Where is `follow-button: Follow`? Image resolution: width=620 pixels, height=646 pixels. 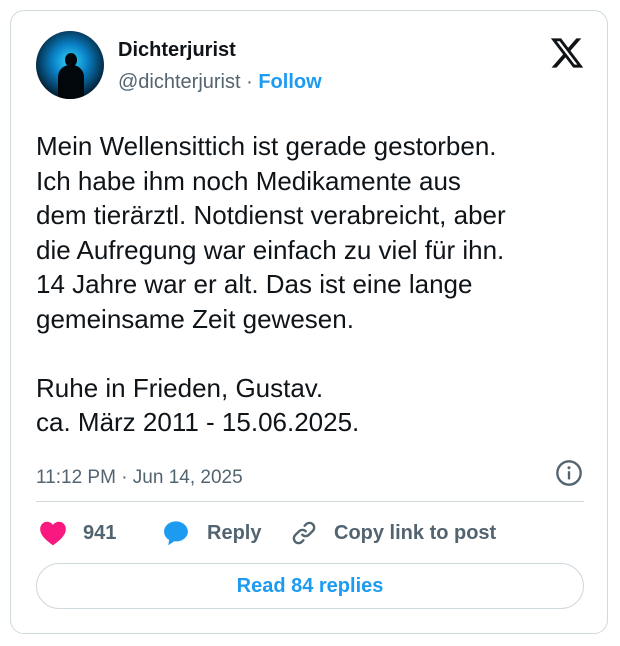 follow-button: Follow is located at coordinates (289, 82).